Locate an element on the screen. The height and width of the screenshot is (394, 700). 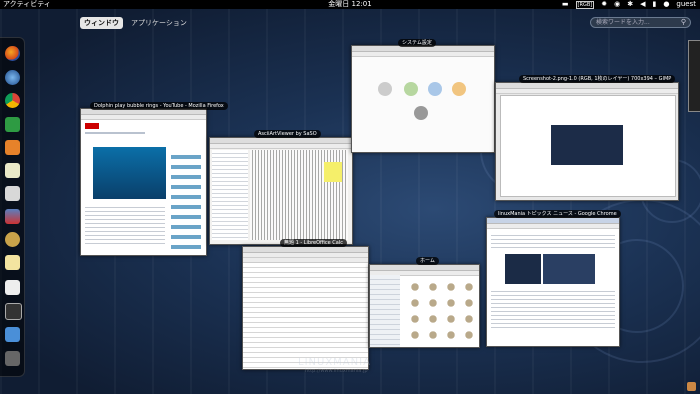
writer-icon is located at coordinates (12, 170).